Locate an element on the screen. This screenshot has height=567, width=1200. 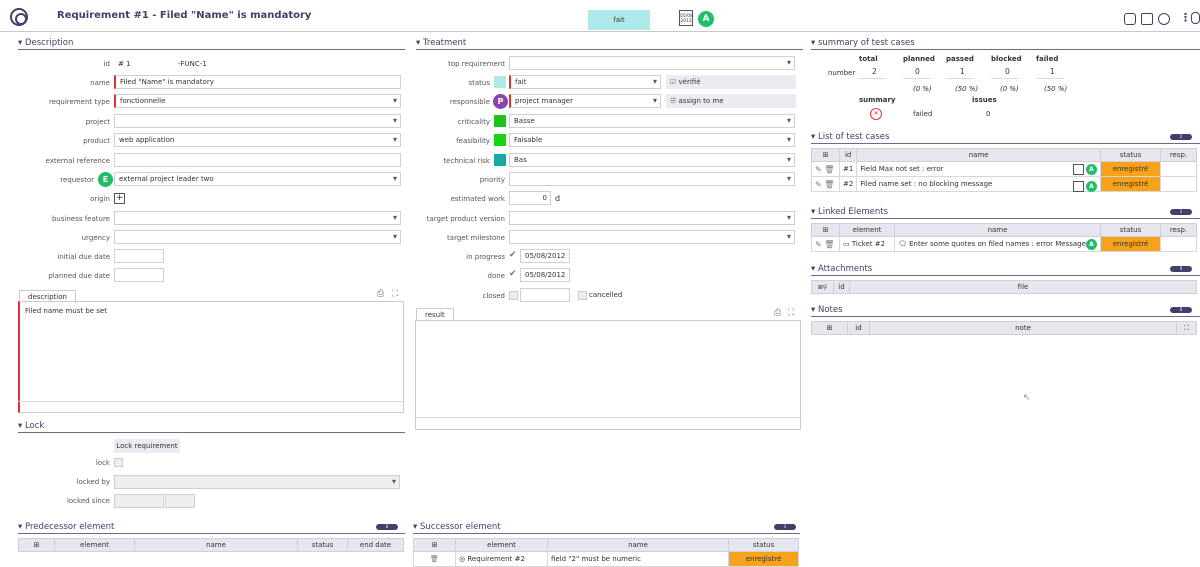
col-element: element is located at coordinates (867, 230).